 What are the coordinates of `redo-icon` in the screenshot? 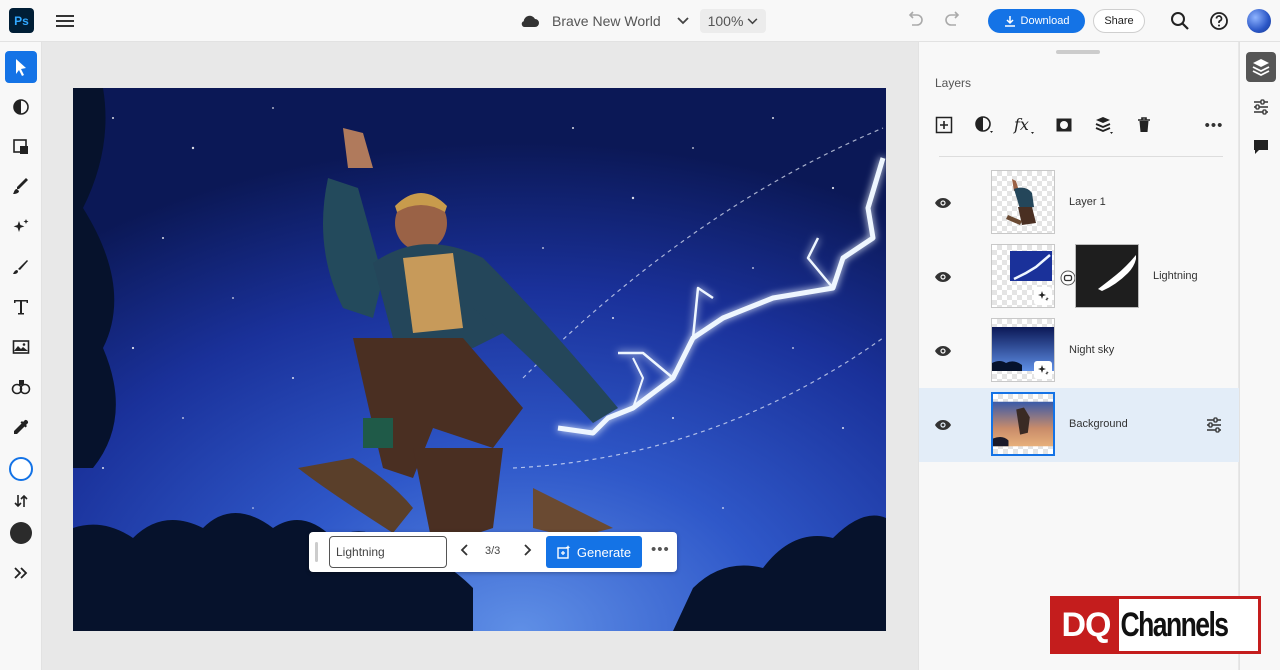 It's located at (953, 21).